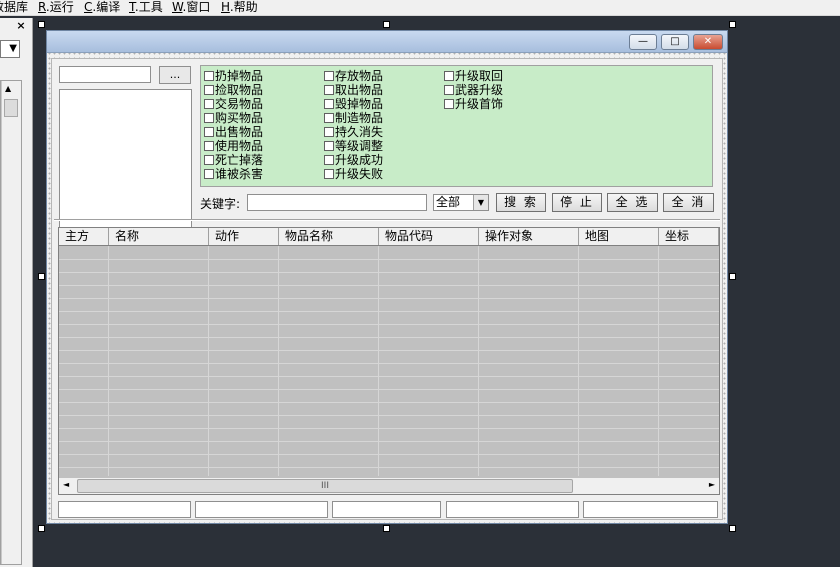  I want to click on resize-handle-n, so click(386, 24).